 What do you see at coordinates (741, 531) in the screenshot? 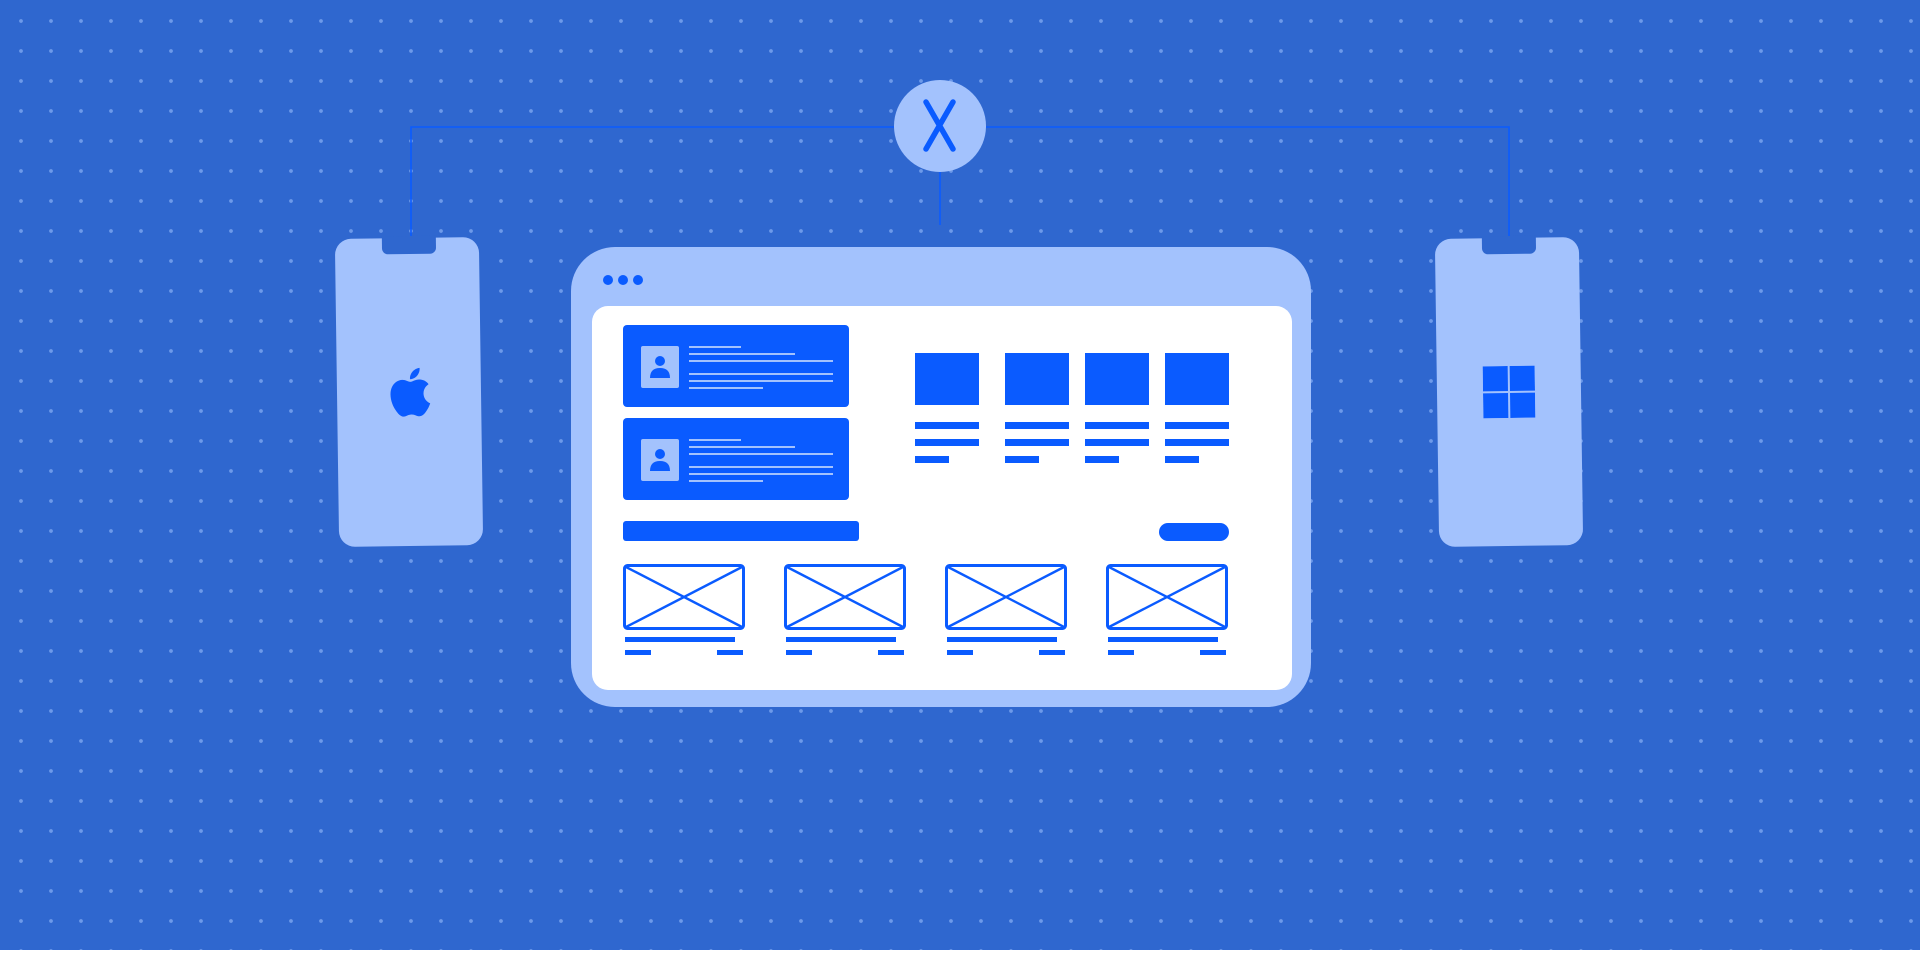
I see `search-bar-placeholder` at bounding box center [741, 531].